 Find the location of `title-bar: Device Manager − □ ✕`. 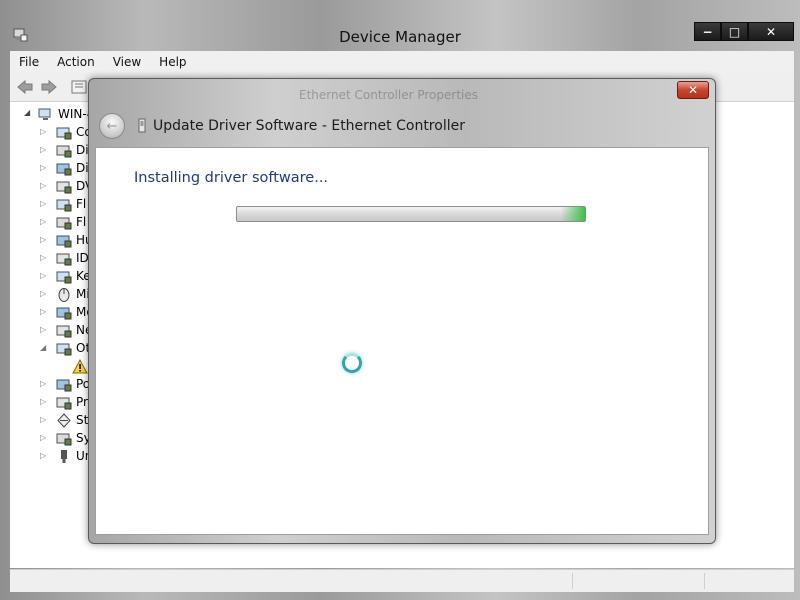

title-bar: Device Manager − □ ✕ is located at coordinates (400, 24).